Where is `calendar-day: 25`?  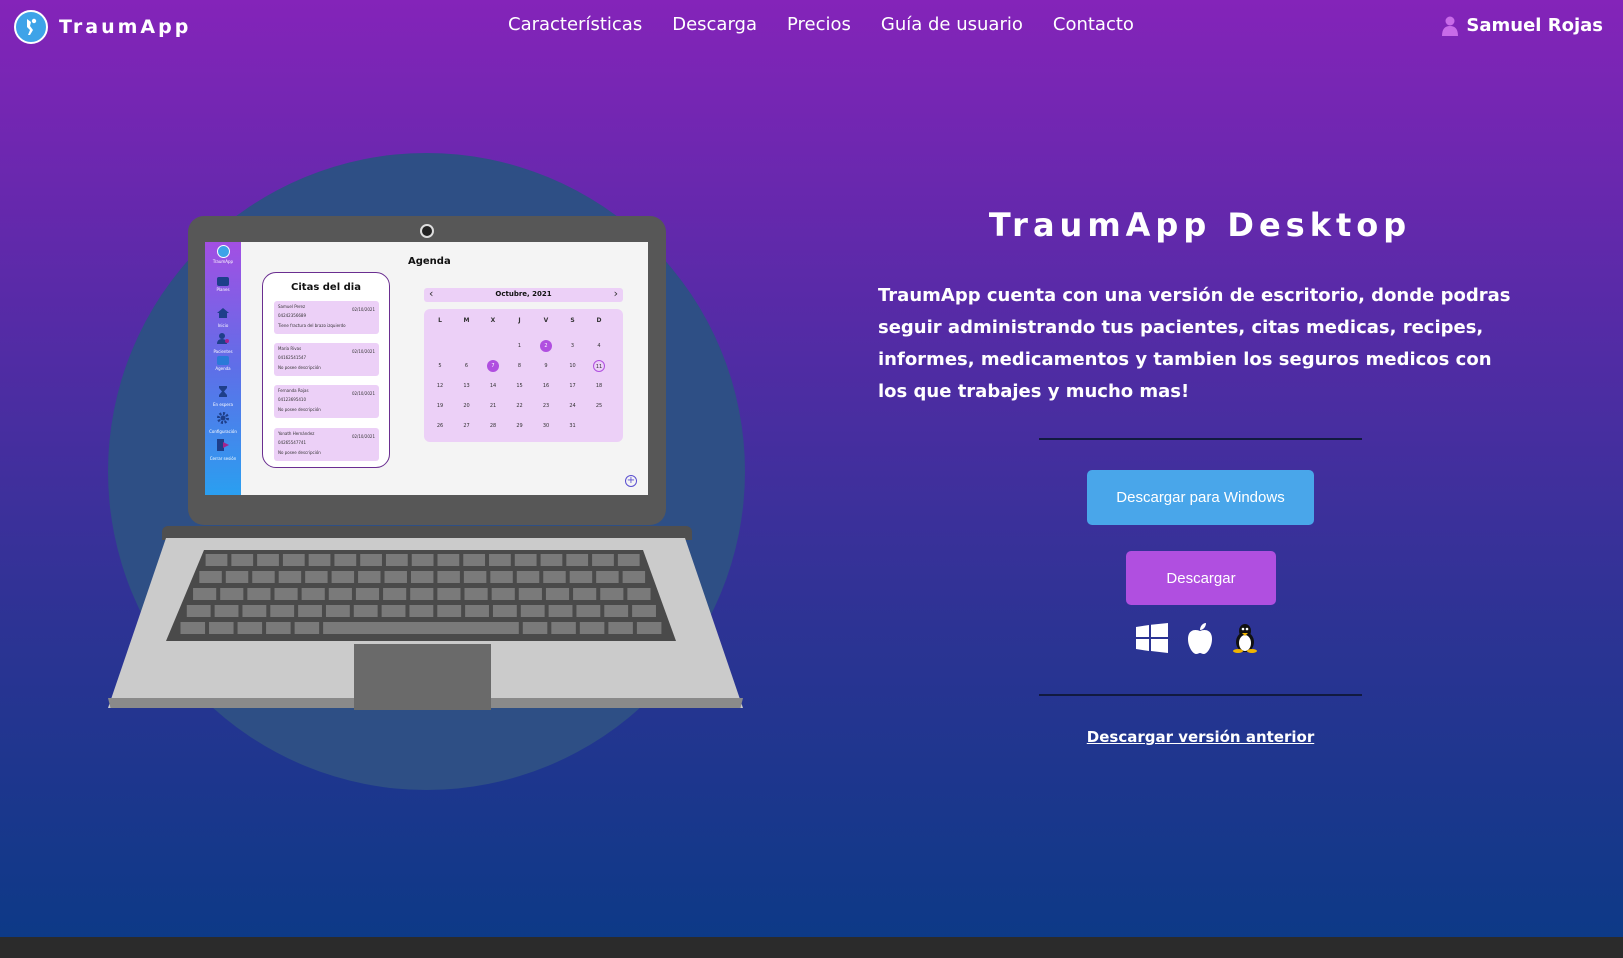 calendar-day: 25 is located at coordinates (599, 406).